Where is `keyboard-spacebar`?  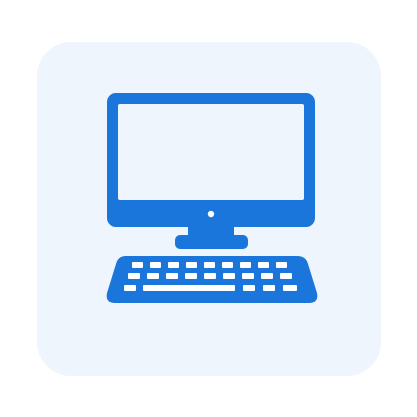 keyboard-spacebar is located at coordinates (189, 288).